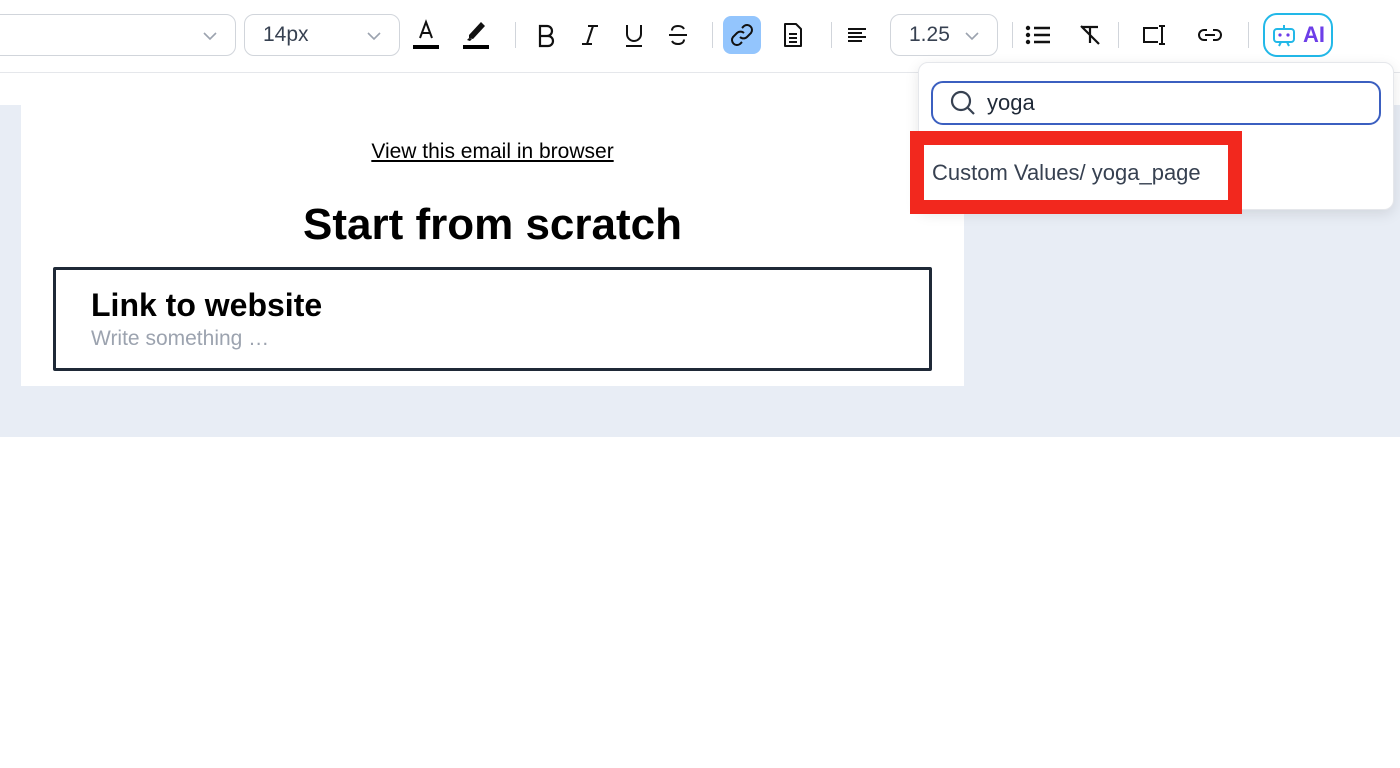  I want to click on search-input, so click(1177, 103).